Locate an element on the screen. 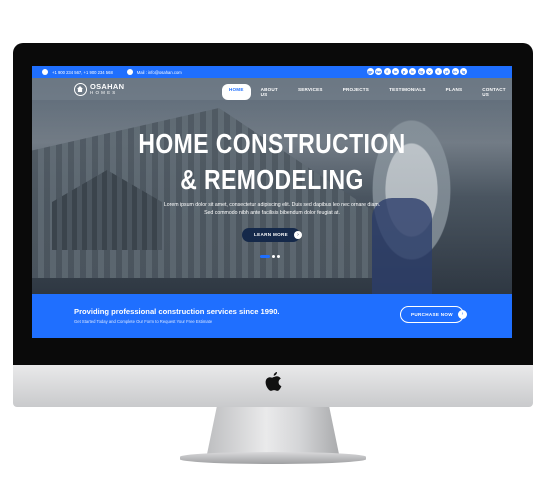 This screenshot has width=545, height=502. pinterest-icon: p is located at coordinates (404, 71).